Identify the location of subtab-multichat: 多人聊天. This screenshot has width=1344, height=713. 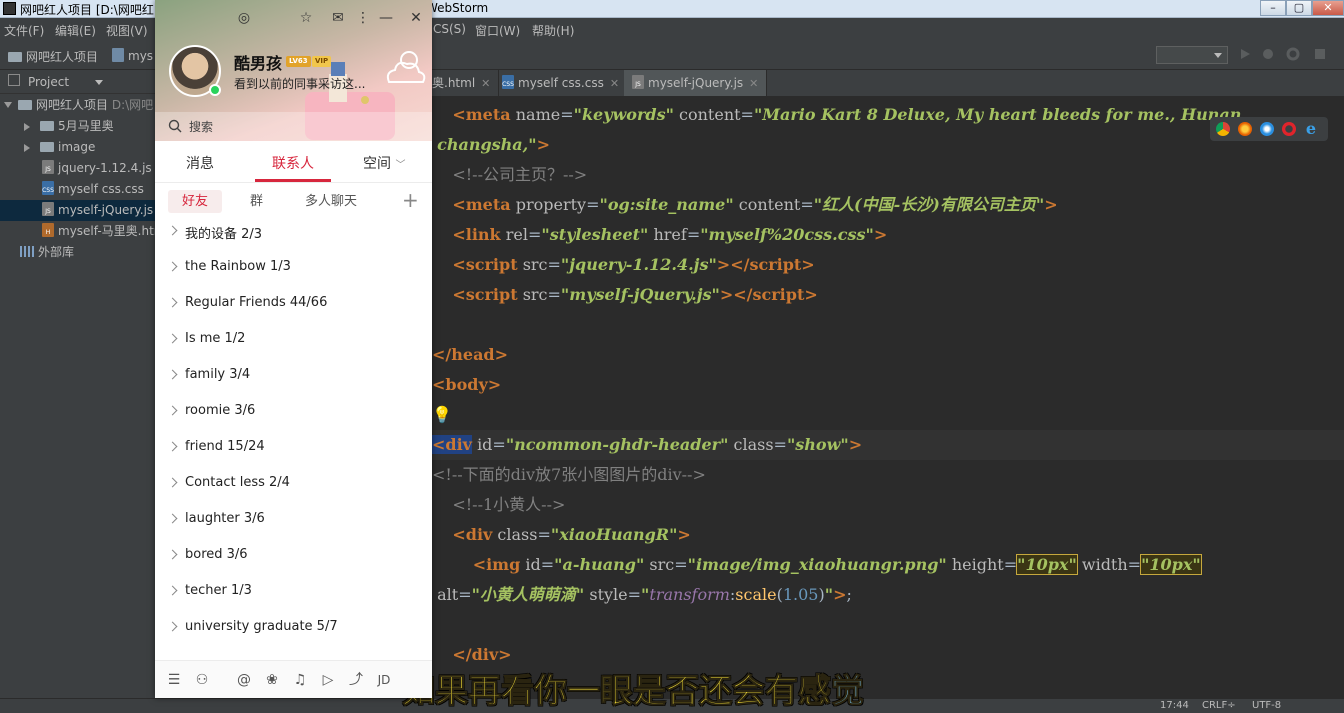
(331, 201).